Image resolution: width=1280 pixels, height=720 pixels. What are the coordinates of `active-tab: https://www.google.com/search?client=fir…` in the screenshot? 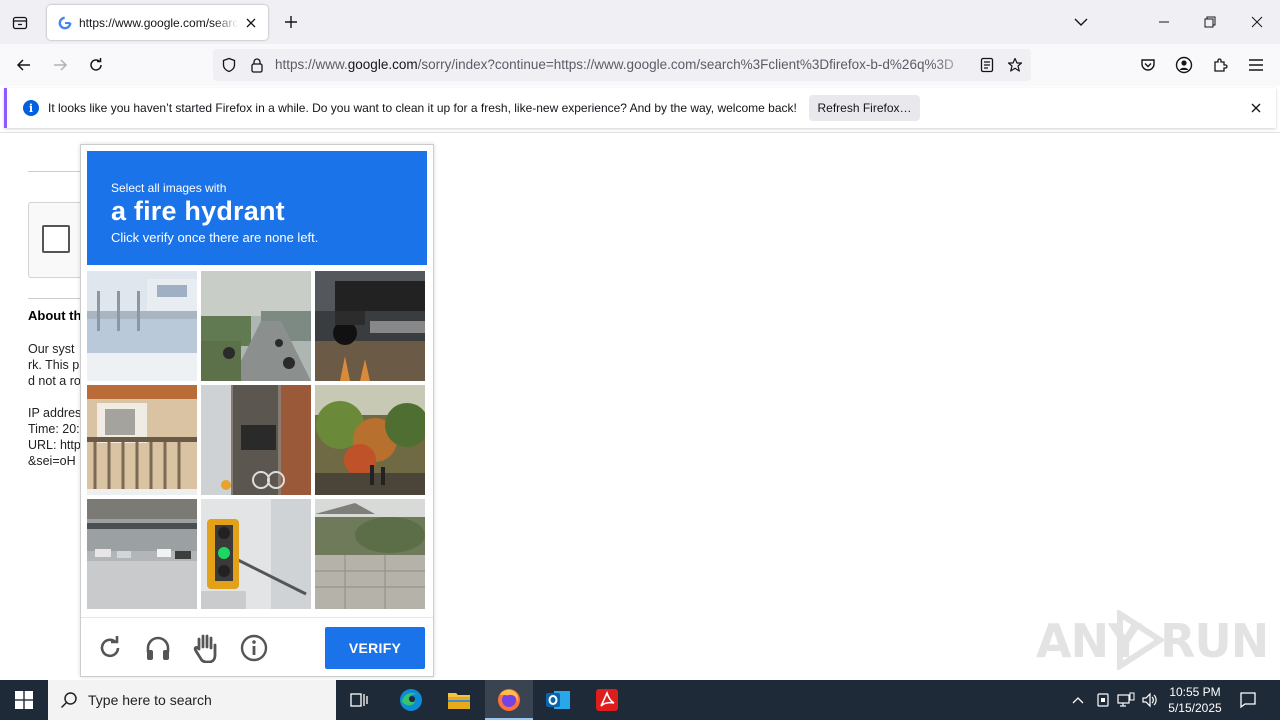 It's located at (157, 22).